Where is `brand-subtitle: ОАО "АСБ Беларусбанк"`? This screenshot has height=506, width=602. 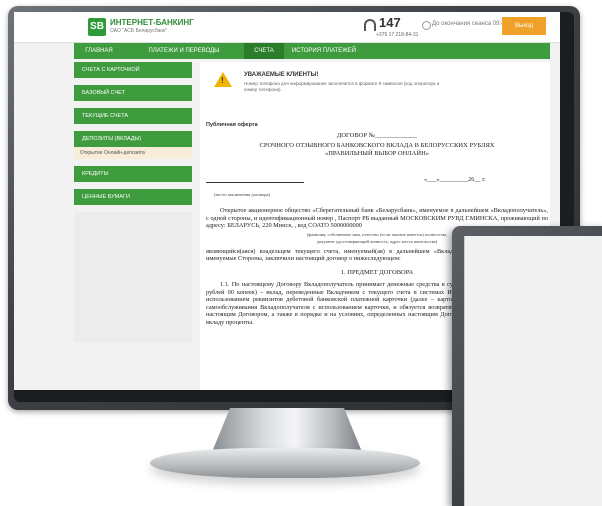 brand-subtitle: ОАО "АСБ Беларусбанк" is located at coordinates (139, 31).